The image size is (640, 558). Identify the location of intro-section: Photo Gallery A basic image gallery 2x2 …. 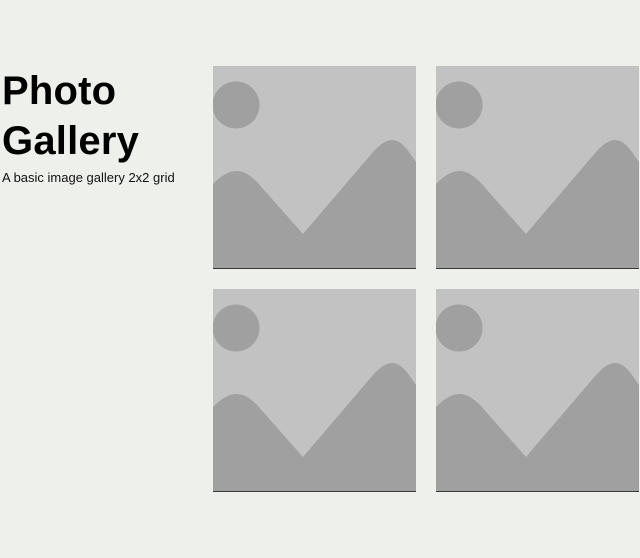
(102, 126).